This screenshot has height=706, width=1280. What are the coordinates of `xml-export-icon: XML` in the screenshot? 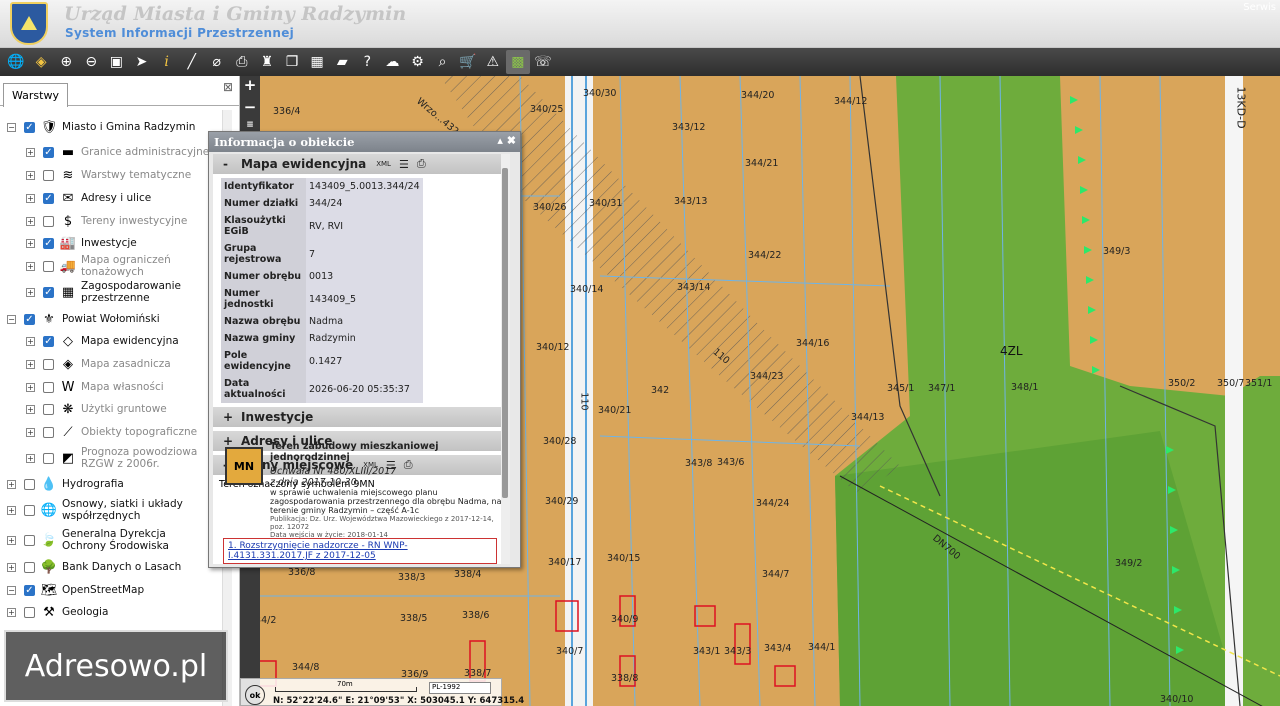 It's located at (383, 164).